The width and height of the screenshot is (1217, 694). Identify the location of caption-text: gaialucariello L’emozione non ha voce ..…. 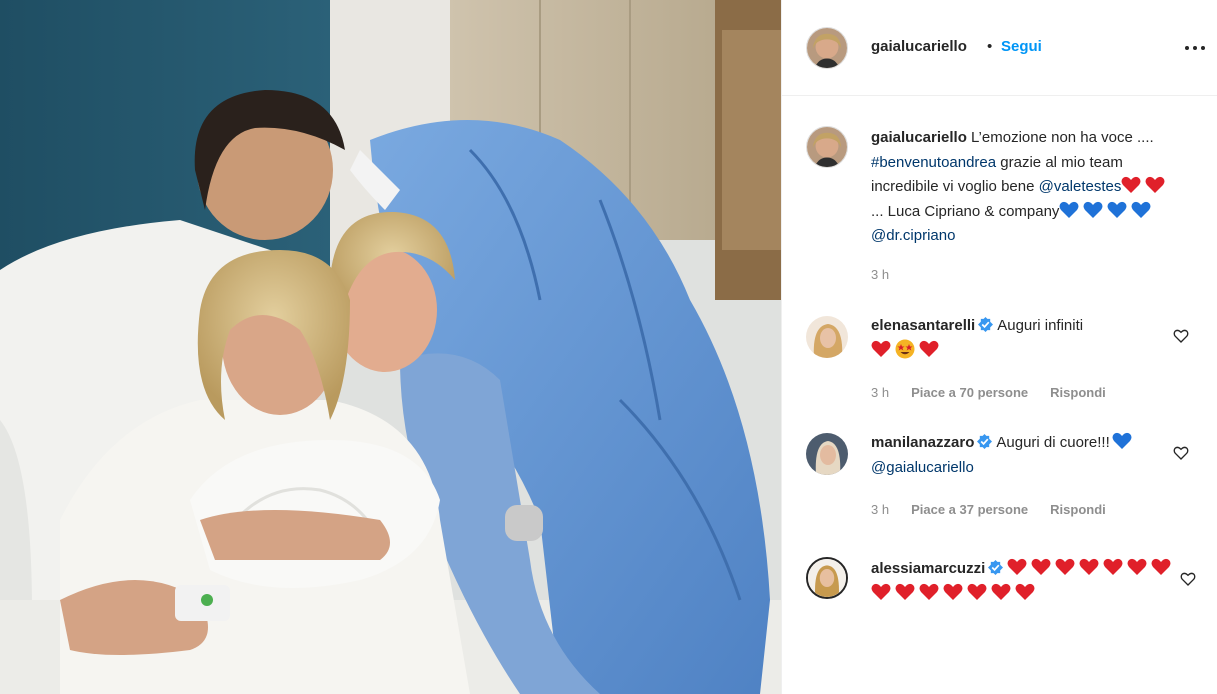
(1021, 187).